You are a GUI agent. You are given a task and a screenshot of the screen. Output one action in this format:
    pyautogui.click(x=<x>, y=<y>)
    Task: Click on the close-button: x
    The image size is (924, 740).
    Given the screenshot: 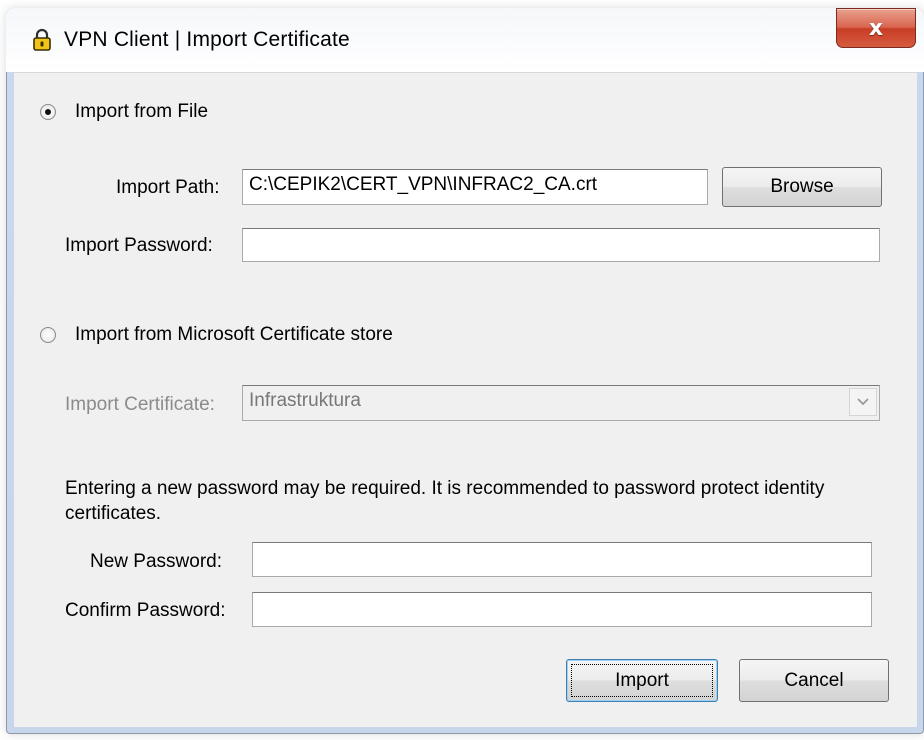 What is the action you would take?
    pyautogui.click(x=876, y=28)
    